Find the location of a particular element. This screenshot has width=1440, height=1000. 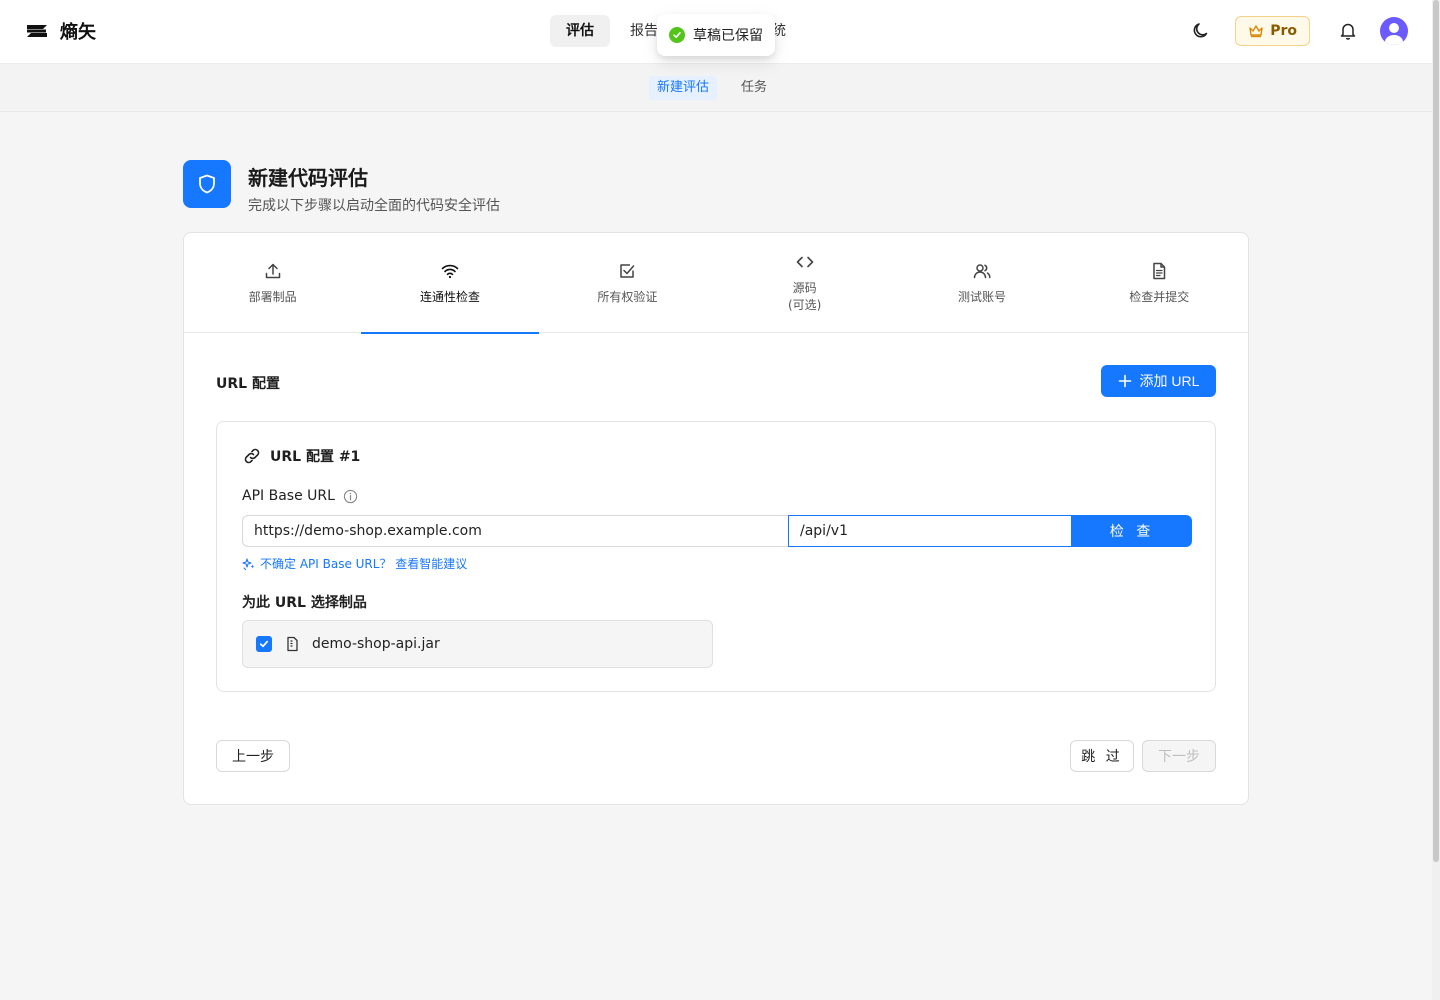

step-connectivity-check: 连通性检查 is located at coordinates (450, 283).